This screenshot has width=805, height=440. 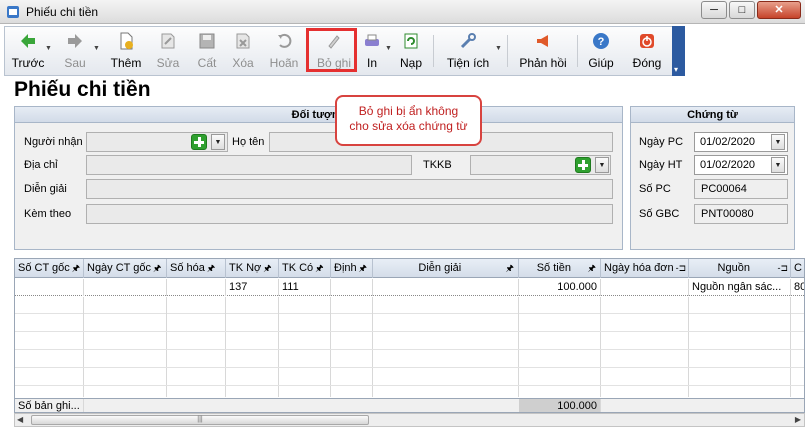 What do you see at coordinates (740, 268) in the screenshot?
I see `col-header: Nguồn -⊐` at bounding box center [740, 268].